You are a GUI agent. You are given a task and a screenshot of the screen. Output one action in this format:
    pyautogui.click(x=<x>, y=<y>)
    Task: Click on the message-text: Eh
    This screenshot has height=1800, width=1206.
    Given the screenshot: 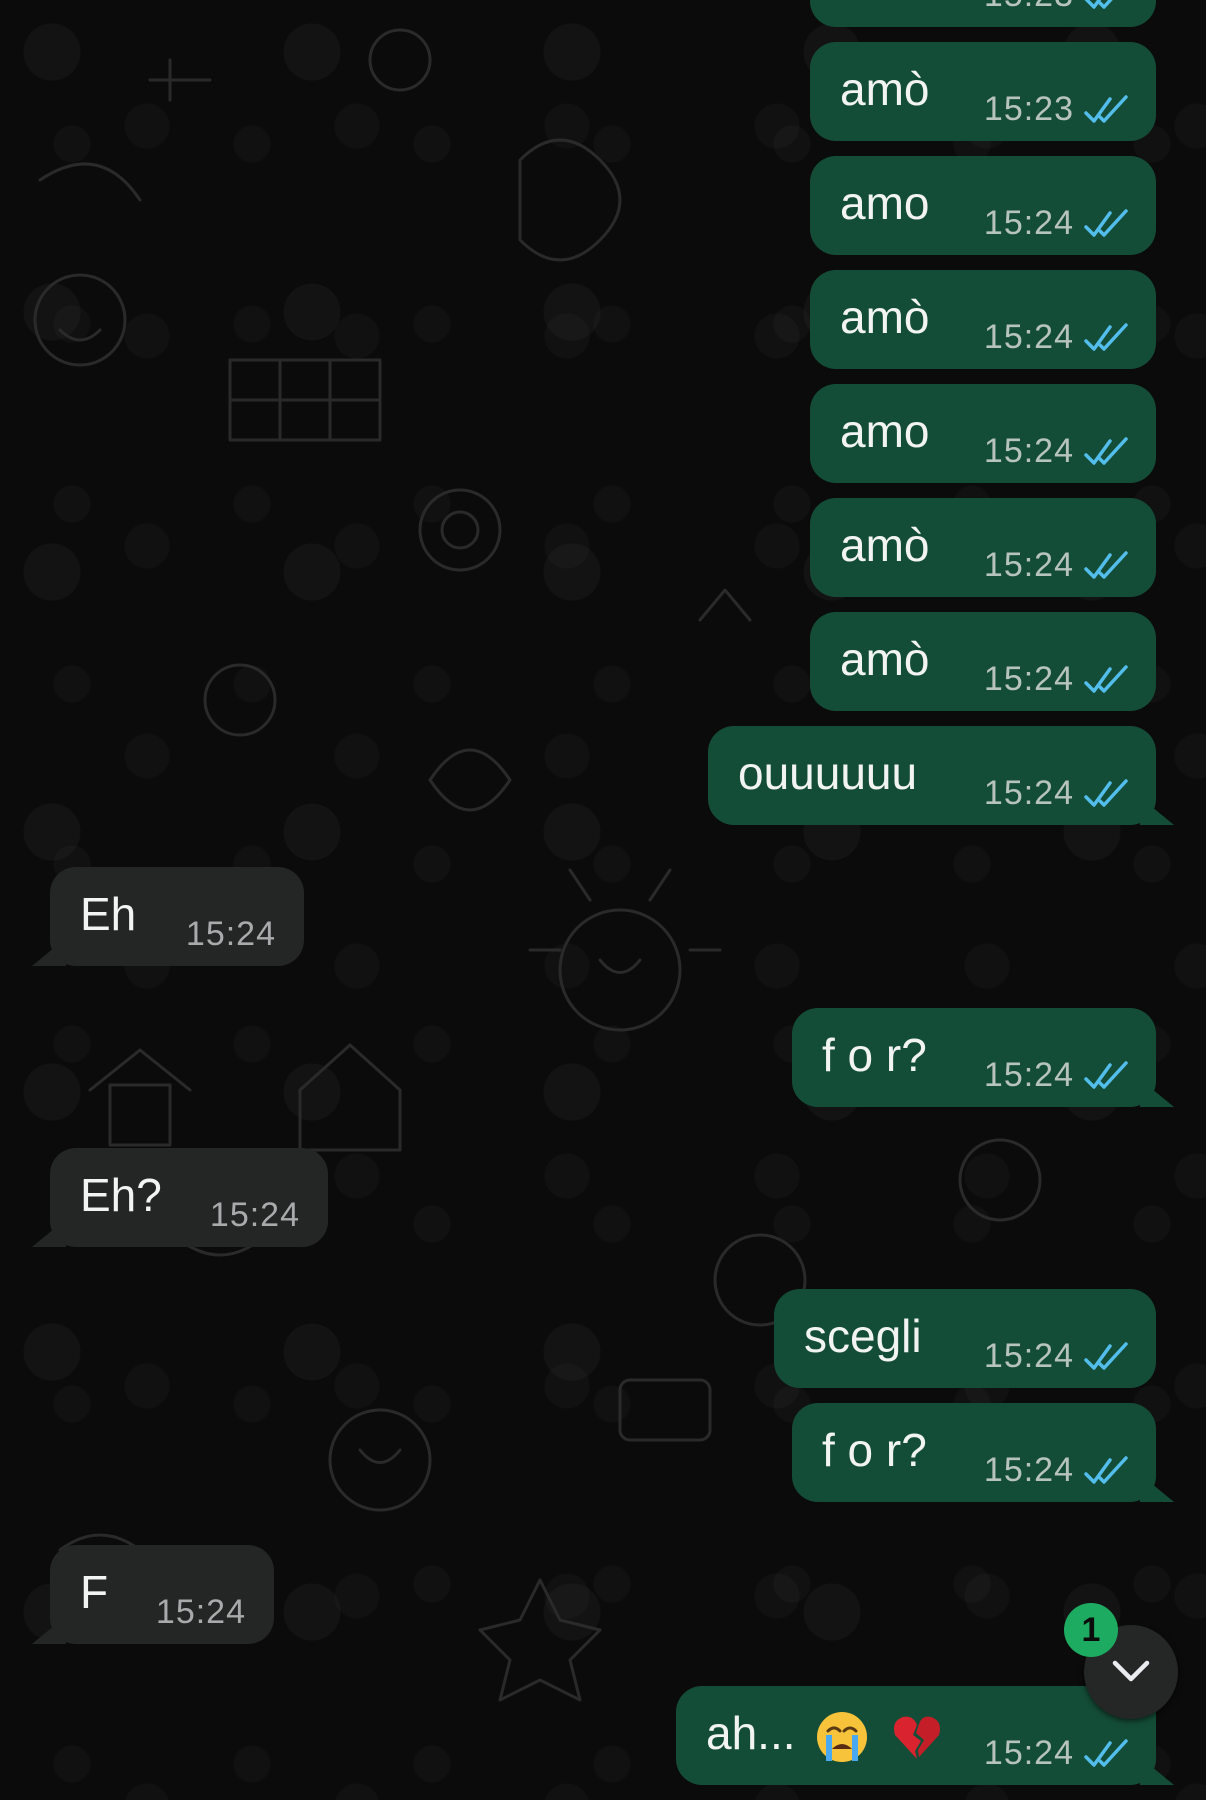 What is the action you would take?
    pyautogui.click(x=108, y=914)
    